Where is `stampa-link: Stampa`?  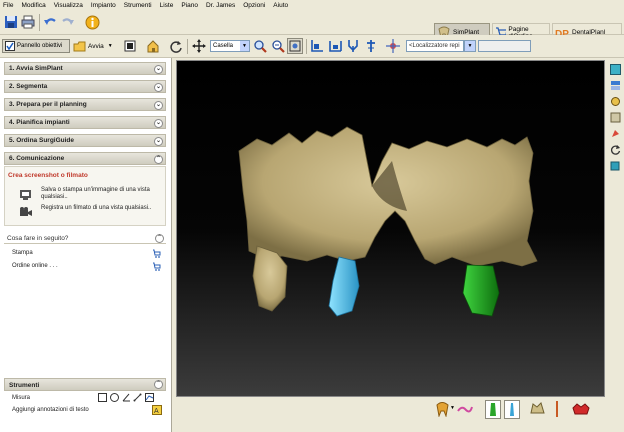
stampa-link: Stampa is located at coordinates (22, 253).